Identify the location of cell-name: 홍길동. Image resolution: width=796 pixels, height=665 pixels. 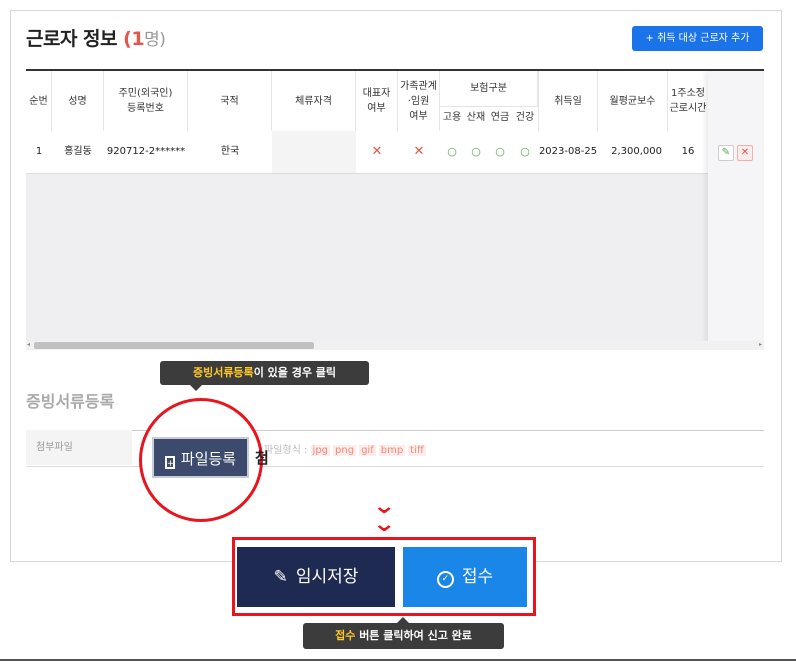
(78, 151).